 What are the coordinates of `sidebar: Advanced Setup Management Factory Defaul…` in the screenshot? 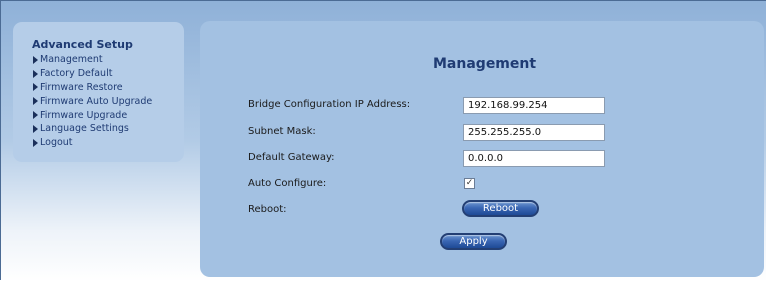 It's located at (98, 92).